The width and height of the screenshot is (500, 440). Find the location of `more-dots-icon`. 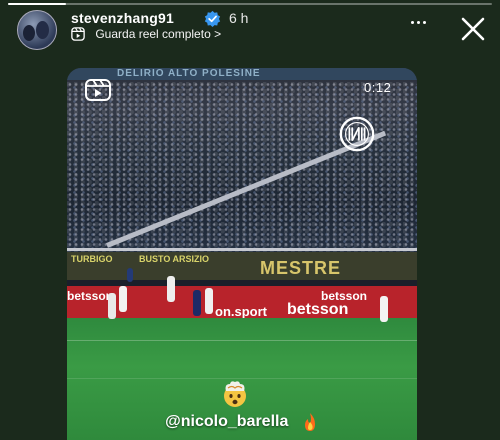

more-dots-icon is located at coordinates (412, 22).